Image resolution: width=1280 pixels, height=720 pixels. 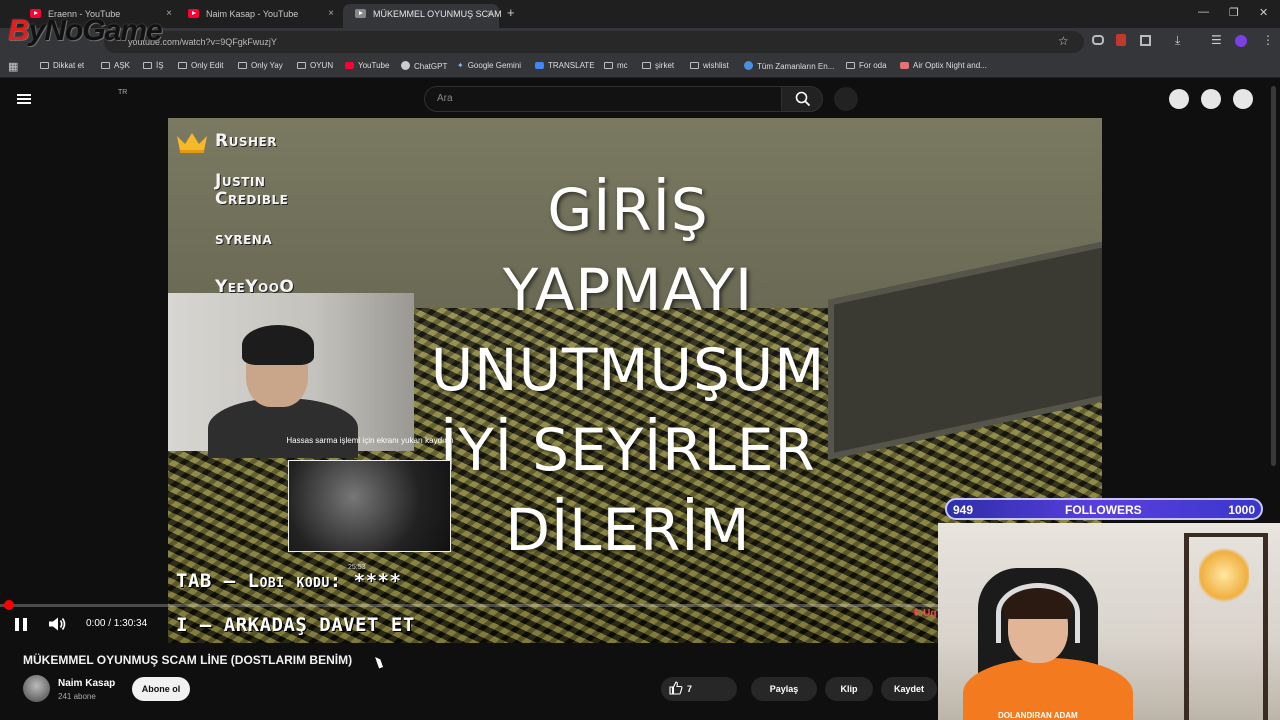 What do you see at coordinates (866, 65) in the screenshot?
I see `bookmark-item: For oda` at bounding box center [866, 65].